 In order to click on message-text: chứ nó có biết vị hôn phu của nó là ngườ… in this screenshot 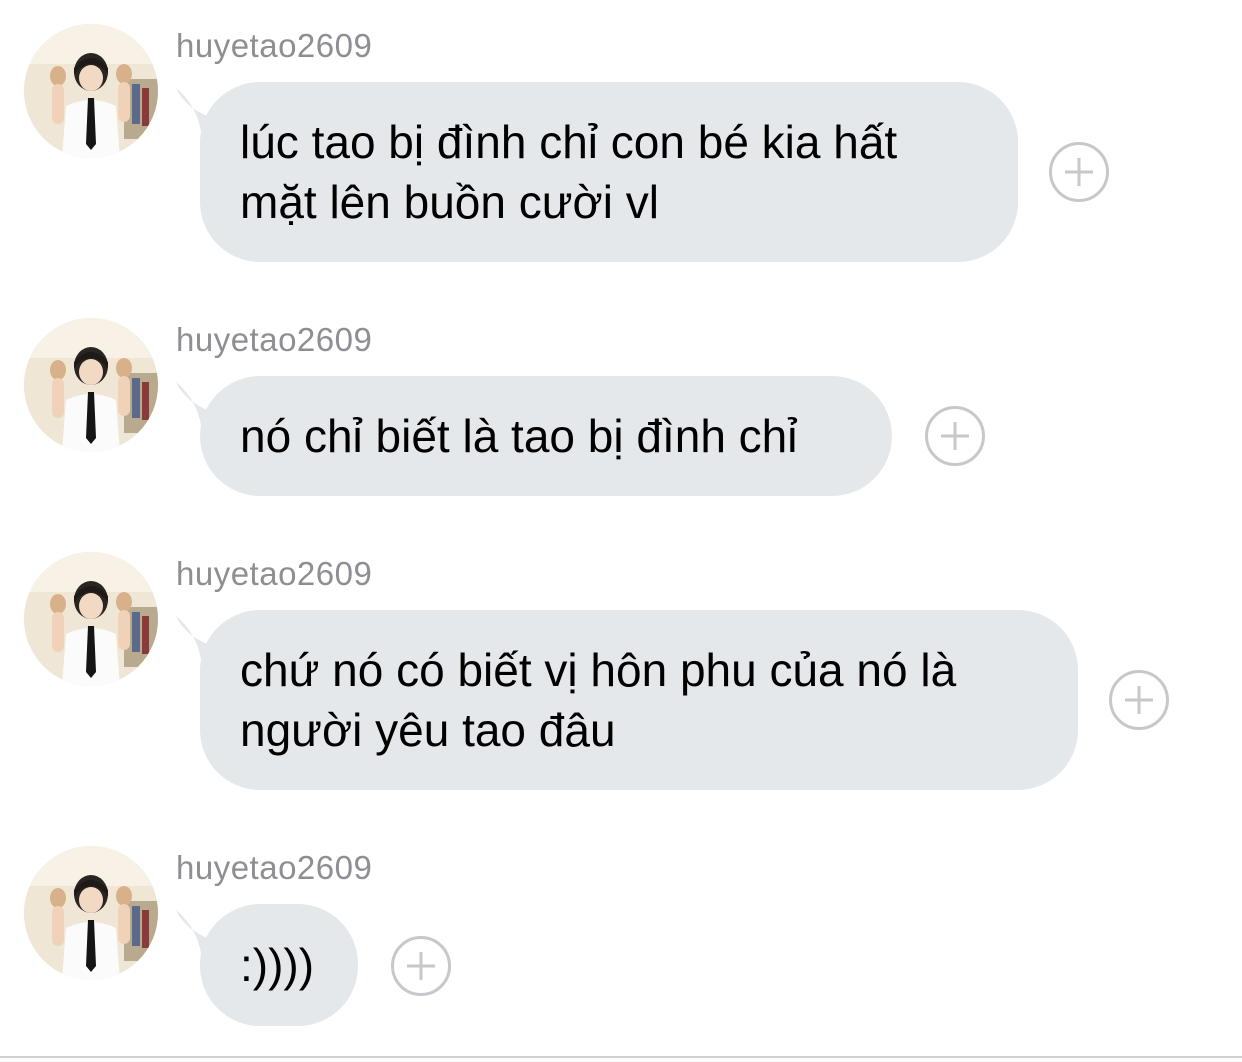, I will do `click(598, 700)`.